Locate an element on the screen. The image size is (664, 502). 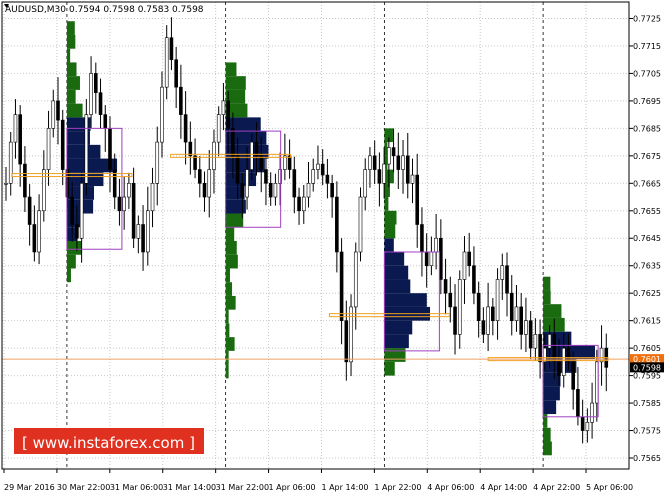
y-tick-label: 0.7635 is located at coordinates (647, 266).